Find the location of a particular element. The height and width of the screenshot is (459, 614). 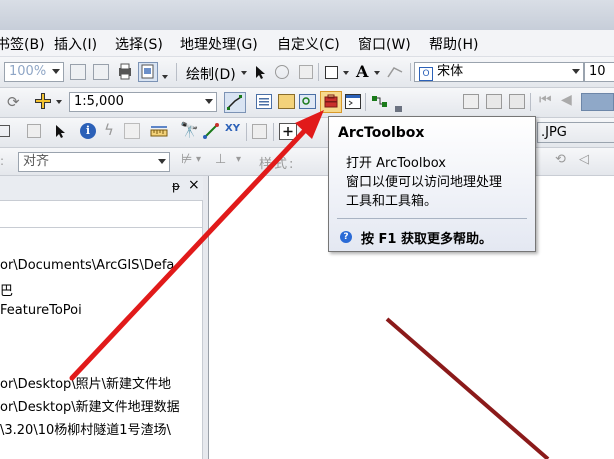

help-icon: ? is located at coordinates (346, 237).